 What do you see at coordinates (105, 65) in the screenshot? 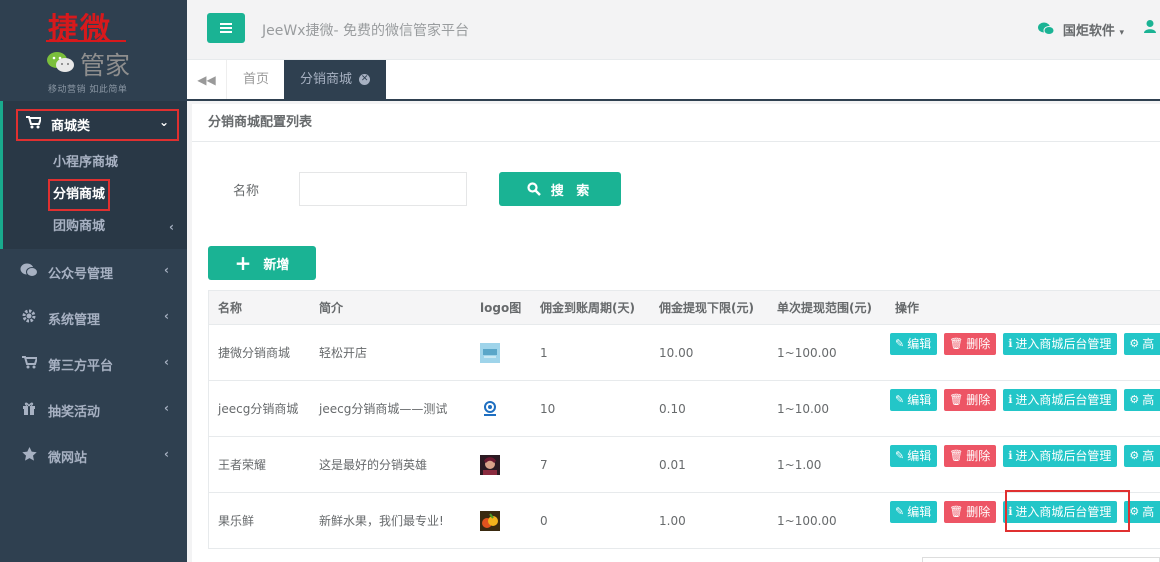
I see `logo-subtitle: 管家` at bounding box center [105, 65].